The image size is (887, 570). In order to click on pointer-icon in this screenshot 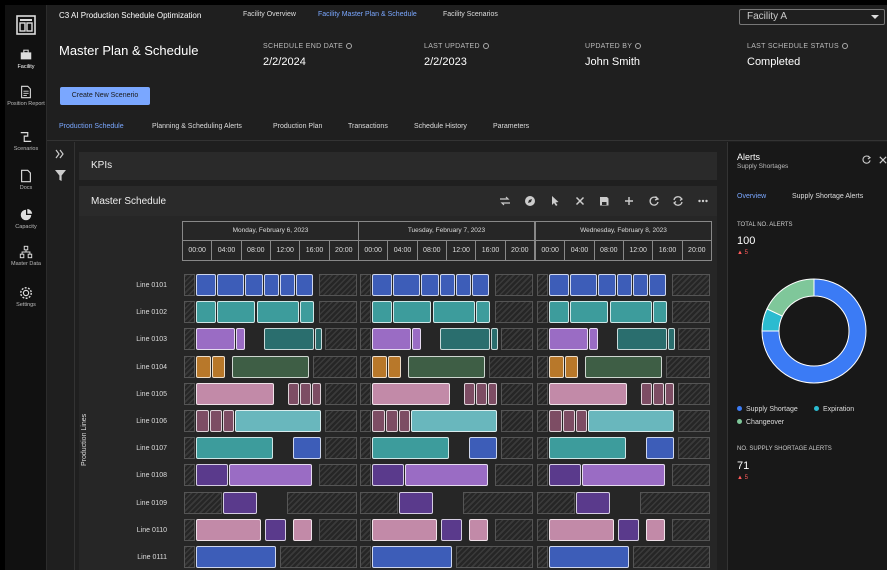, I will do `click(555, 201)`.